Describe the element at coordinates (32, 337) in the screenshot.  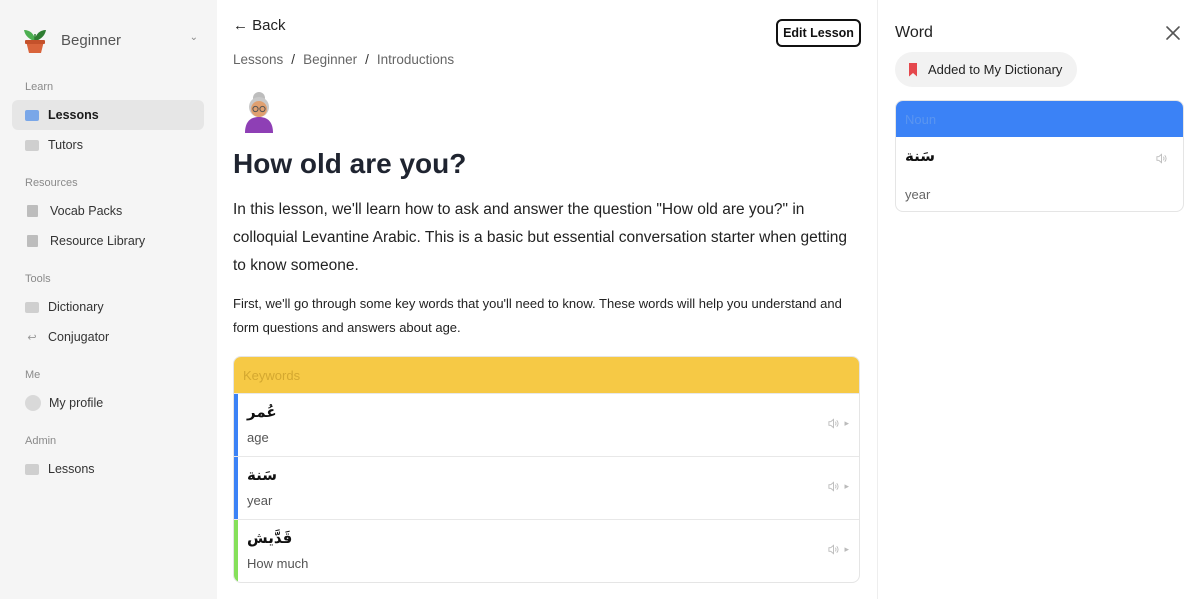
I see `arrow-back-icon: ↩` at that location.